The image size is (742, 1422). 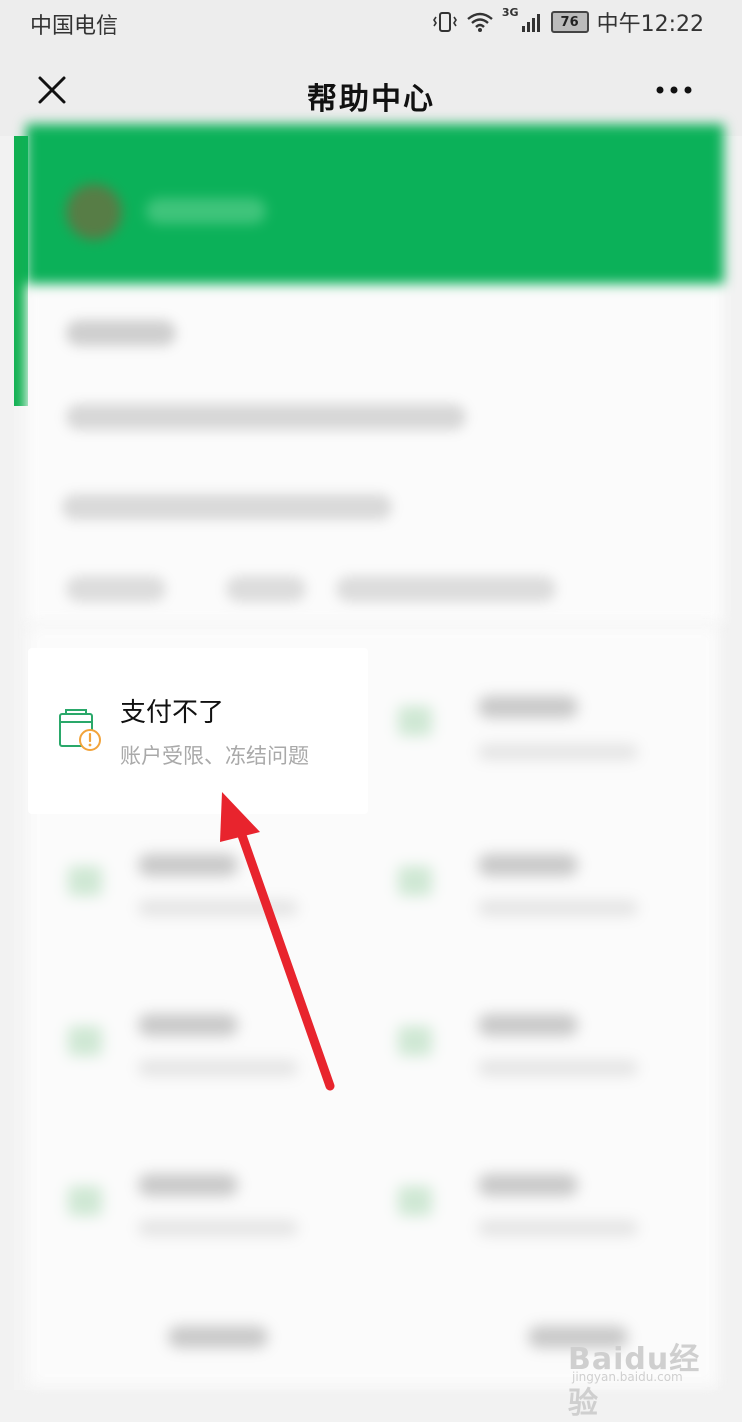 What do you see at coordinates (371, 99) in the screenshot?
I see `page-title: 帮助中心` at bounding box center [371, 99].